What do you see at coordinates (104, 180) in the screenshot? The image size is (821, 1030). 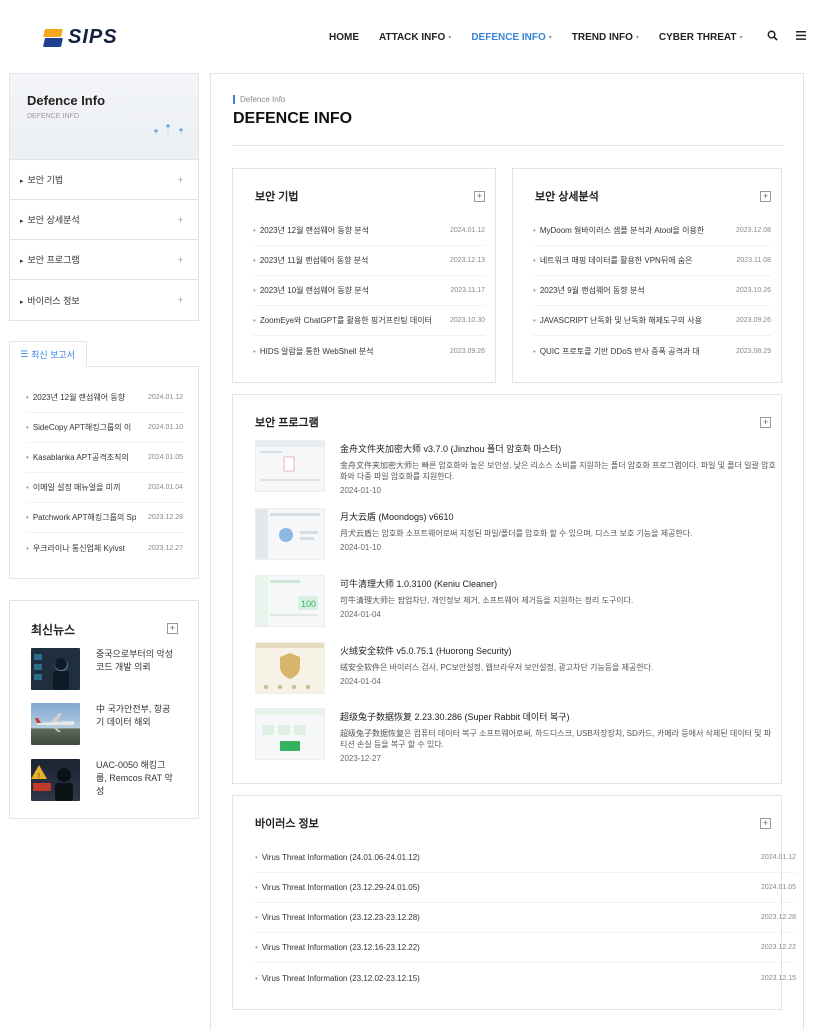 I see `sidebar-item-security-tech: 보안 기법+` at bounding box center [104, 180].